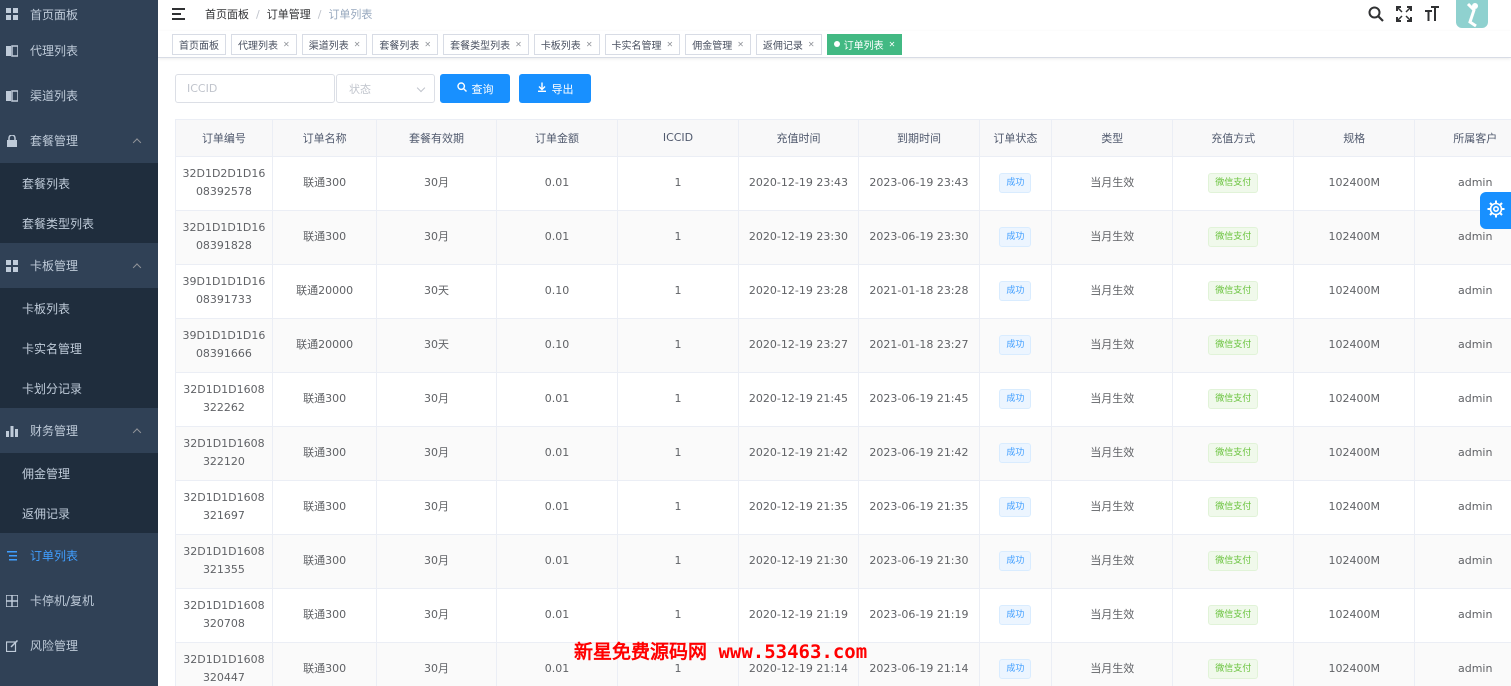 The image size is (1511, 686). I want to click on sidebar-item-label: 卡停机/复机, so click(62, 601).